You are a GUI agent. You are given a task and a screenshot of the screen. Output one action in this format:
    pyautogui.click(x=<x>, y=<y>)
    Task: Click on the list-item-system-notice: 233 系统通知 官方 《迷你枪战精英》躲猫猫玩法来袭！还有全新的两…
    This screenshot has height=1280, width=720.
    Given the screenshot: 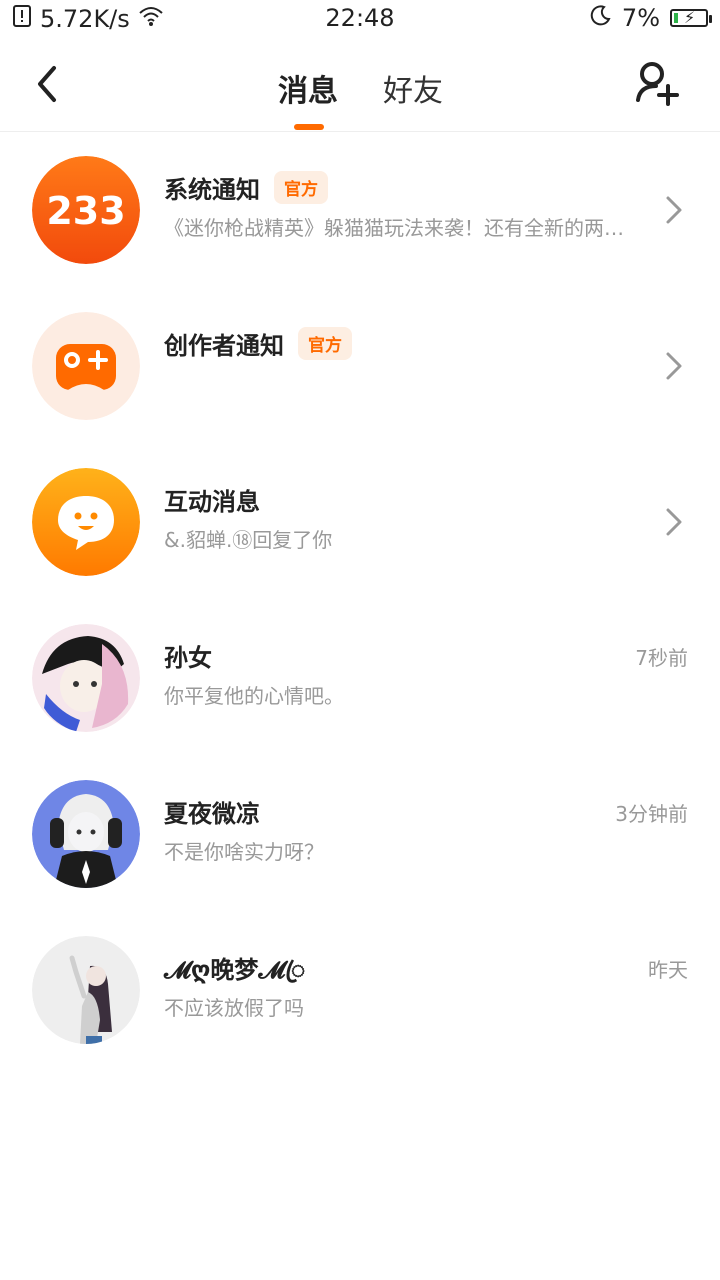 What is the action you would take?
    pyautogui.click(x=360, y=210)
    